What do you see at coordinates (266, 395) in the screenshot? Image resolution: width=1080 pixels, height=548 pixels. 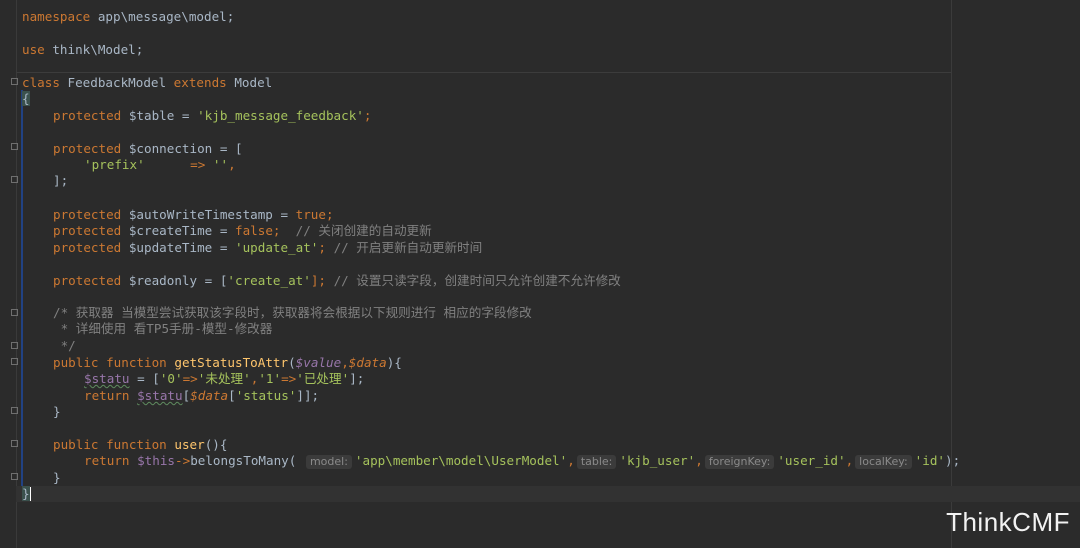 I see `string-literal: 'status'` at bounding box center [266, 395].